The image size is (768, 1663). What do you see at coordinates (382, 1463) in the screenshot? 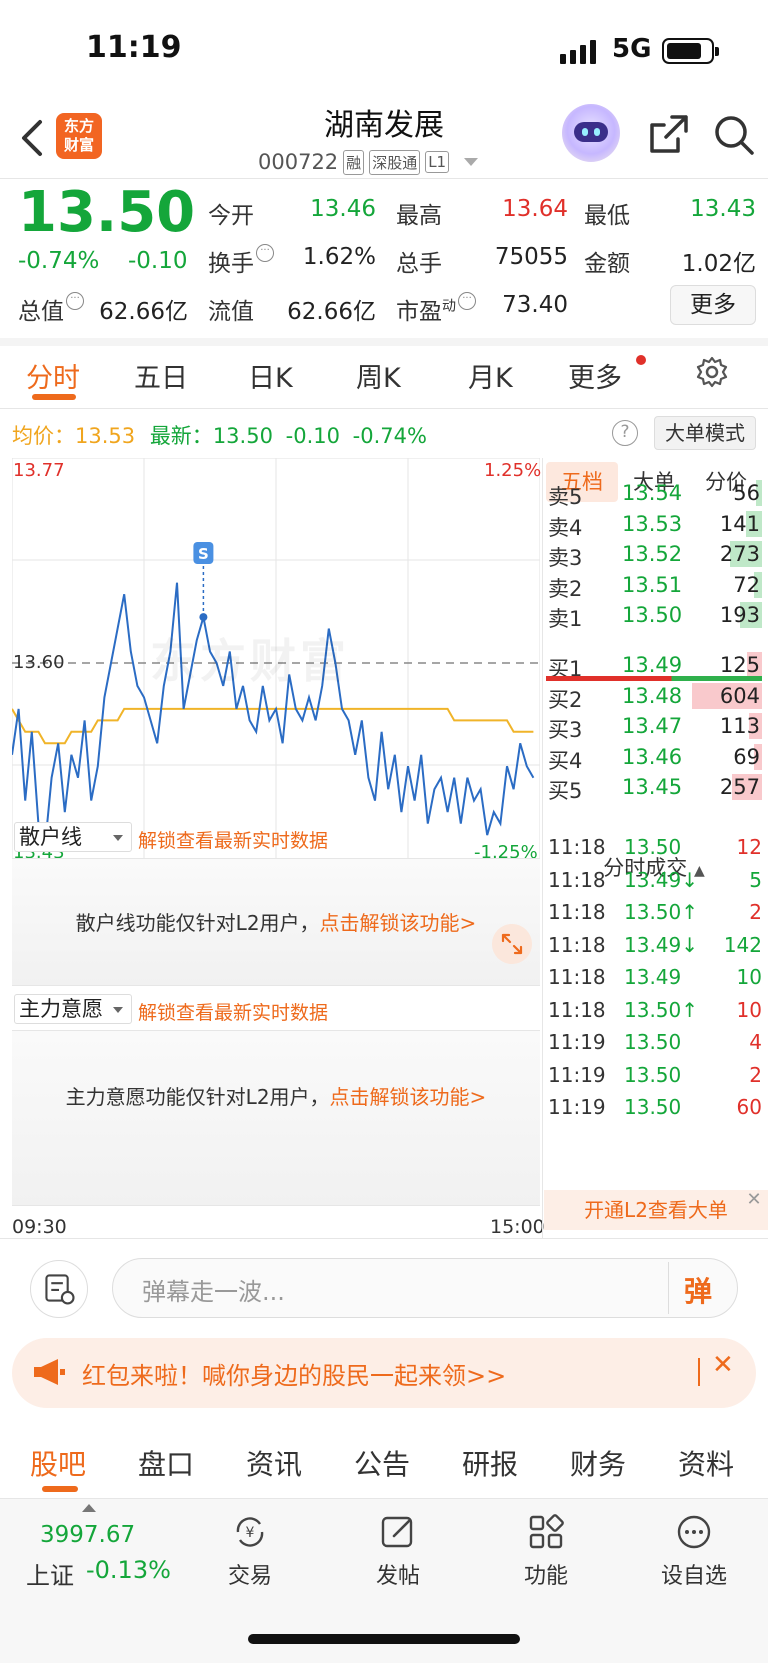
I see `tab-announcements: 公告` at bounding box center [382, 1463].